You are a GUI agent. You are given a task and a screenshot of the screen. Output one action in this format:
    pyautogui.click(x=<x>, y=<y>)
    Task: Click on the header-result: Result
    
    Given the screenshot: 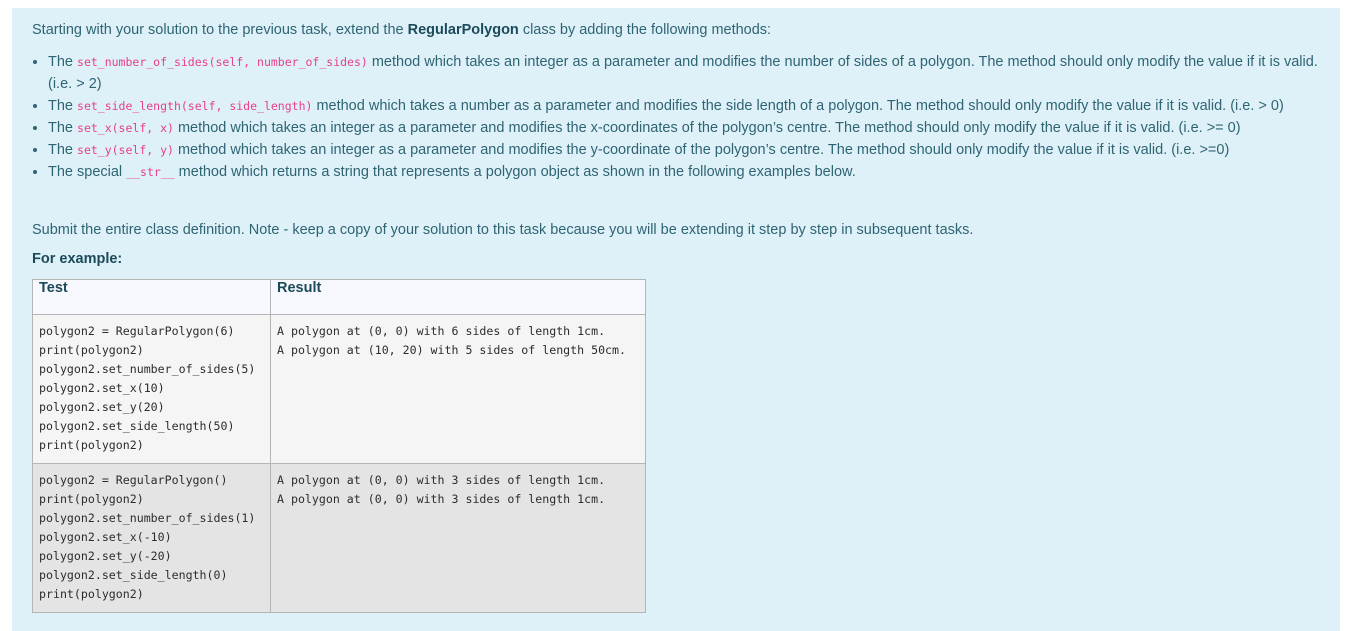 What is the action you would take?
    pyautogui.click(x=458, y=297)
    